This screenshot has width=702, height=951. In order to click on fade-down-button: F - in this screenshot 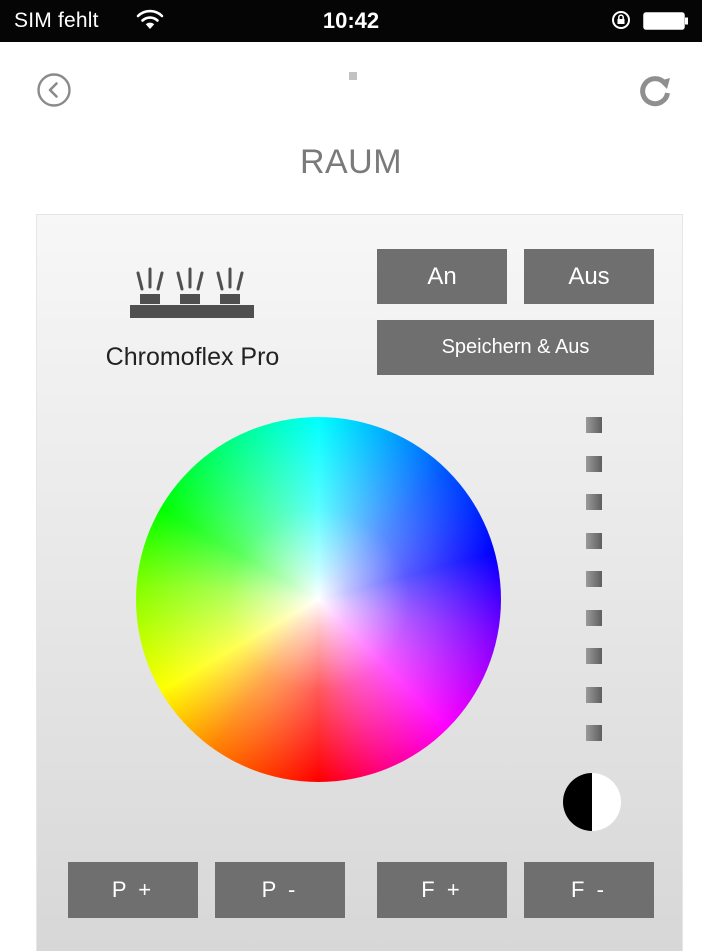, I will do `click(589, 890)`.